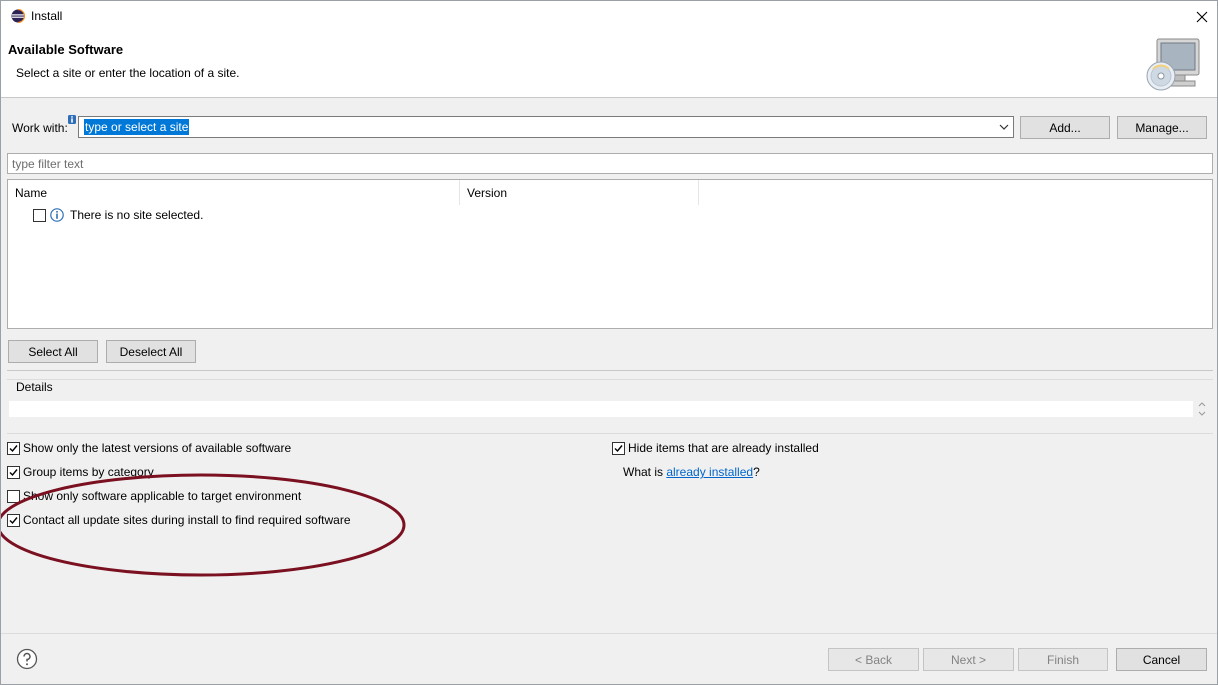  I want to click on info-marker-icon, so click(72, 119).